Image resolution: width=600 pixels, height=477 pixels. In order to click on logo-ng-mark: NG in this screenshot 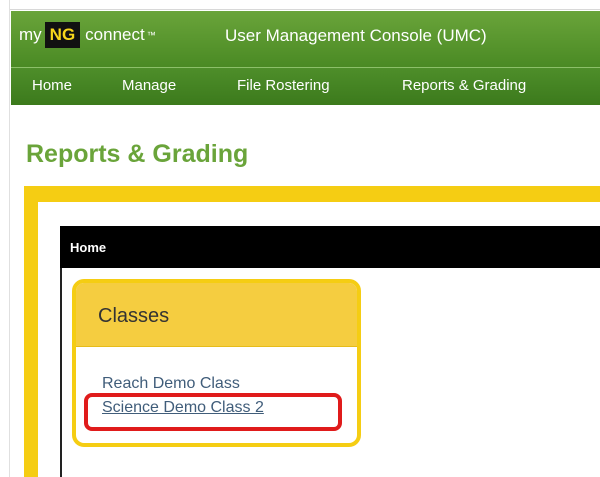, I will do `click(62, 35)`.